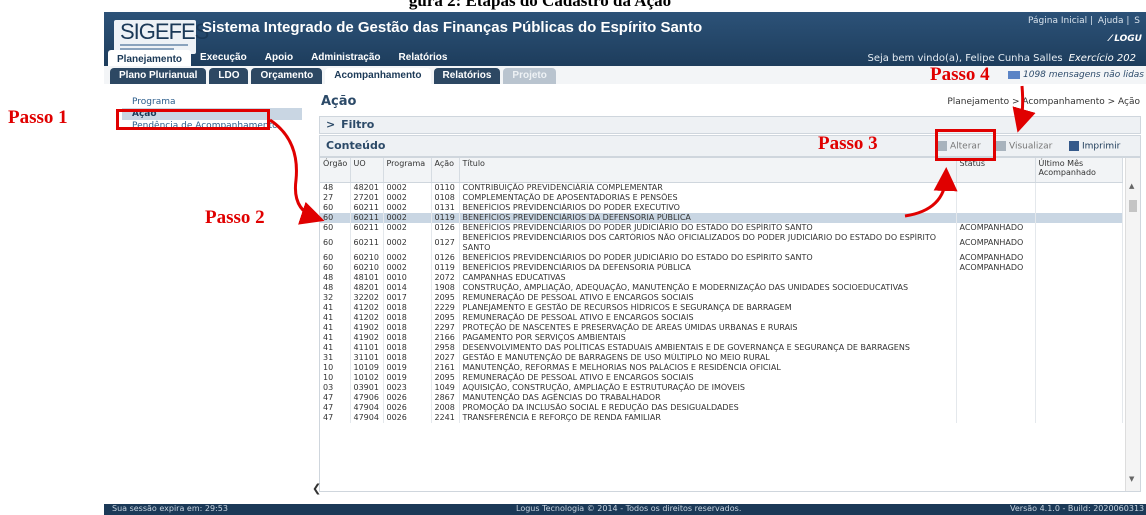 This screenshot has width=1146, height=515. Describe the element at coordinates (708, 170) in the screenshot. I see `column-header: Título` at that location.